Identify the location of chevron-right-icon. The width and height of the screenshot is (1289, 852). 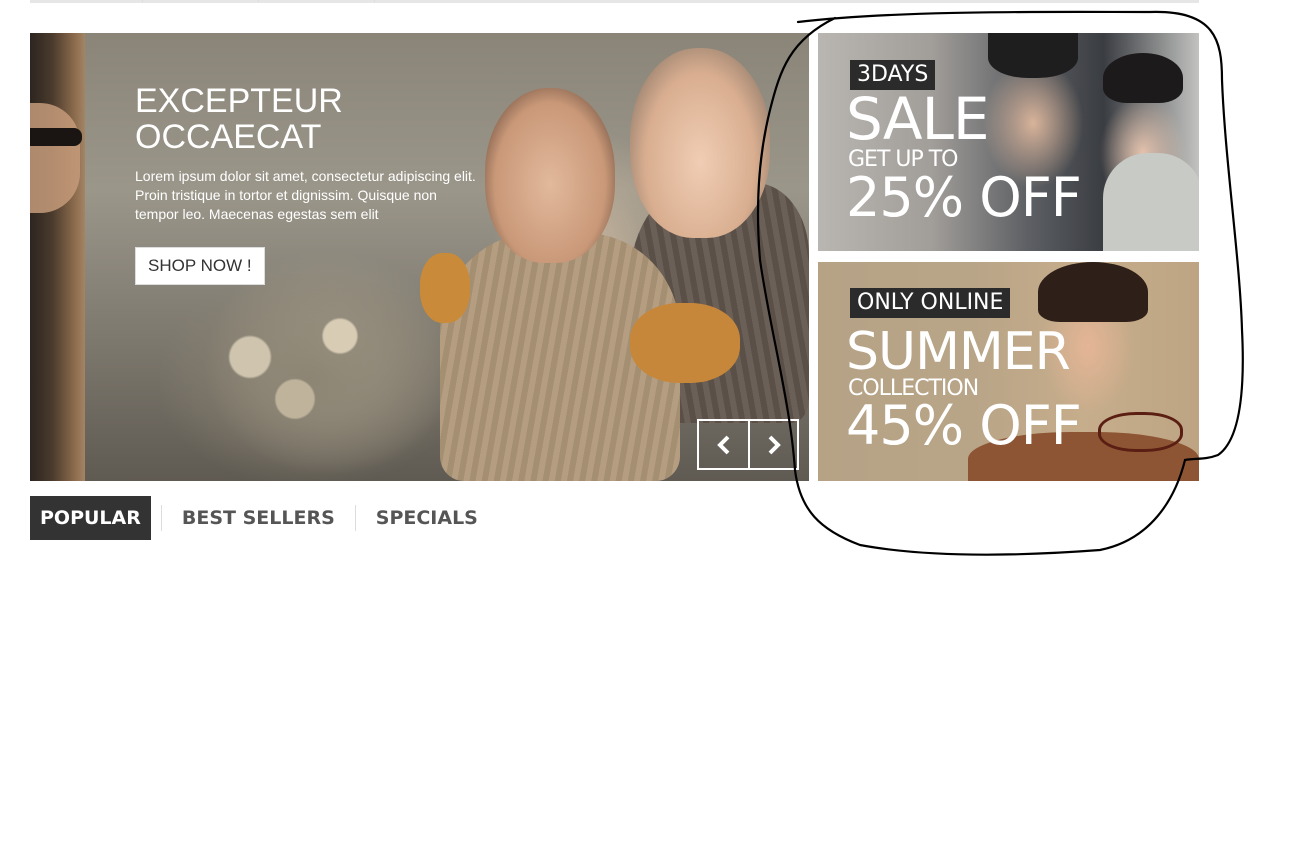
(774, 444).